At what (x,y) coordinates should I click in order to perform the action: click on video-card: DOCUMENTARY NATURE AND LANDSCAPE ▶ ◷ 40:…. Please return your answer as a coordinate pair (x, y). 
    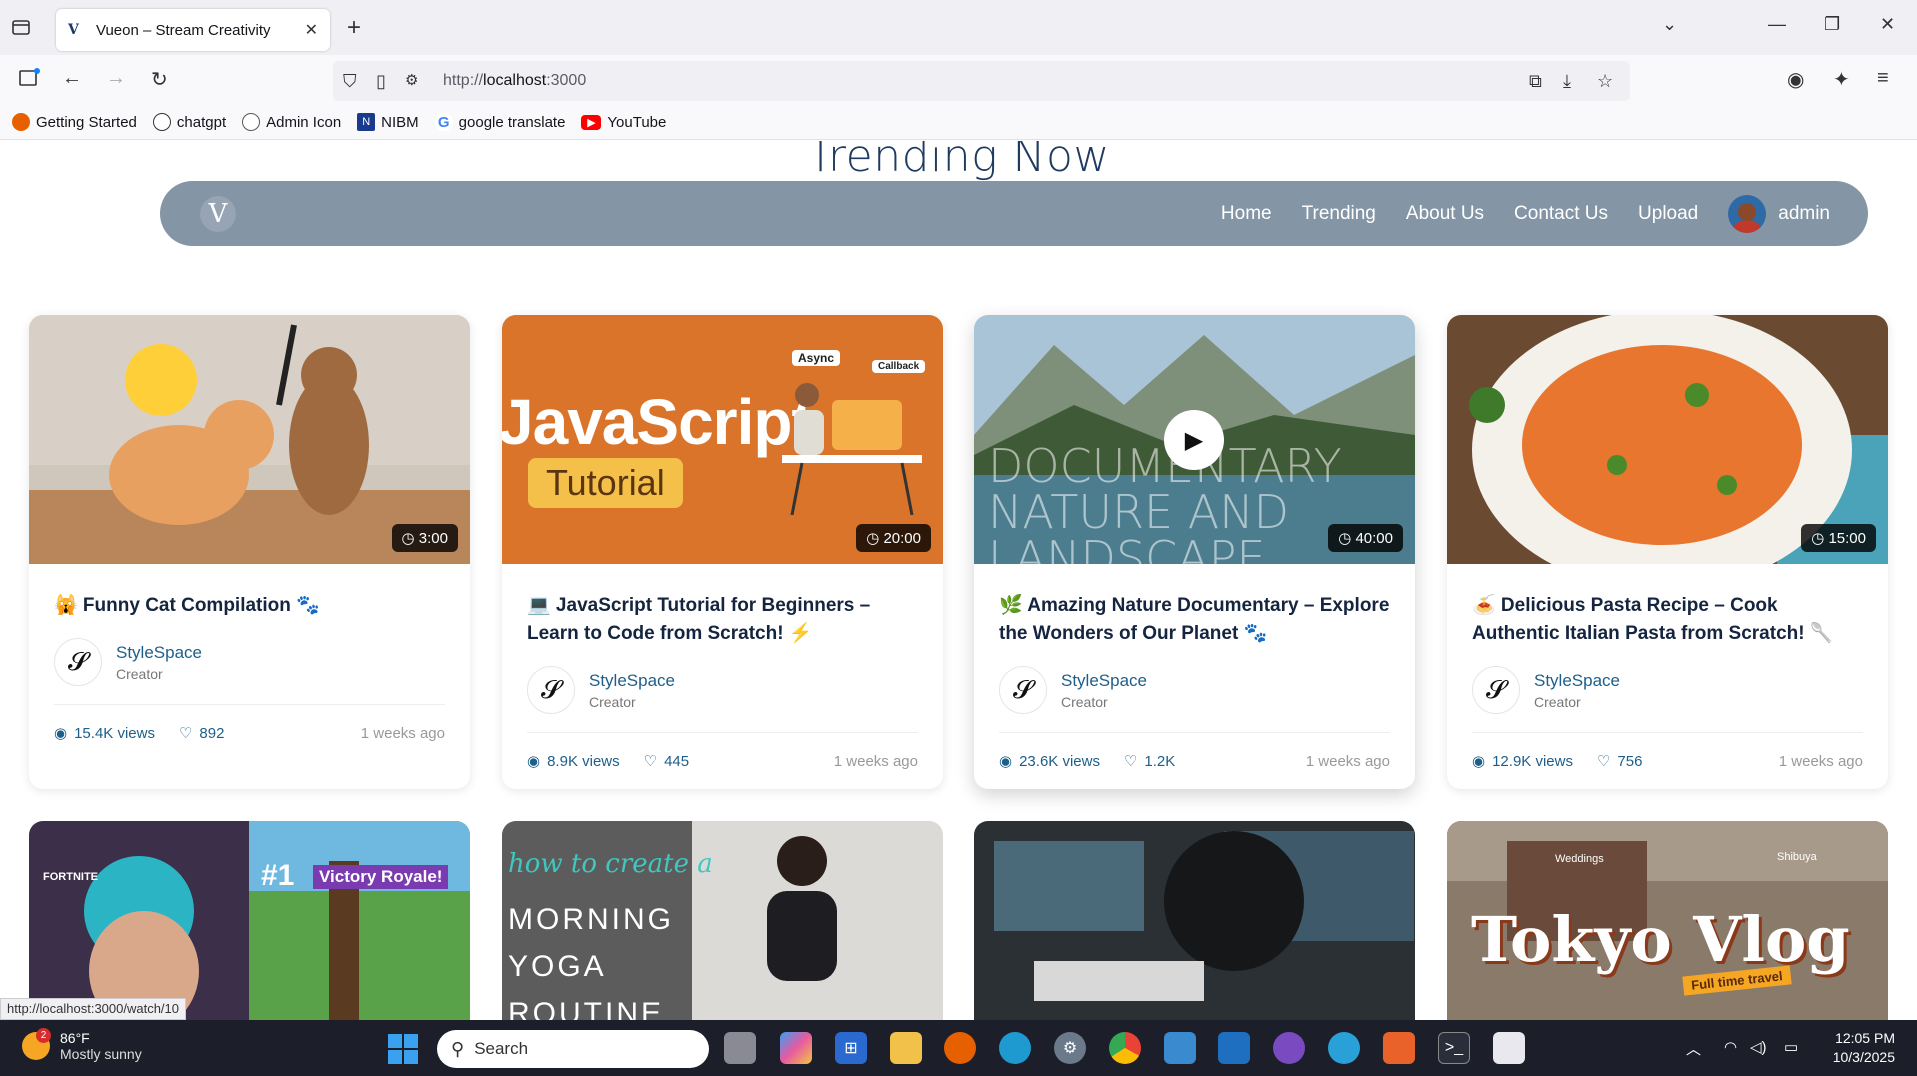
    Looking at the image, I should click on (1194, 552).